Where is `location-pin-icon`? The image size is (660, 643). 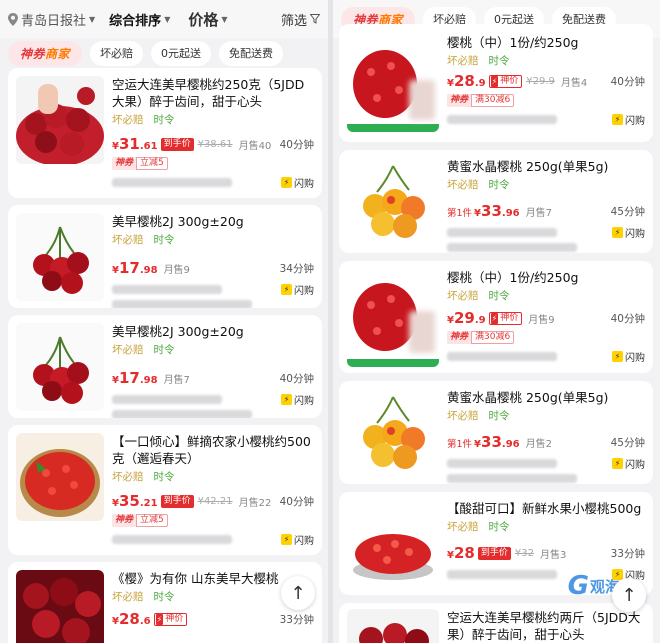
location-pin-icon is located at coordinates (13, 19).